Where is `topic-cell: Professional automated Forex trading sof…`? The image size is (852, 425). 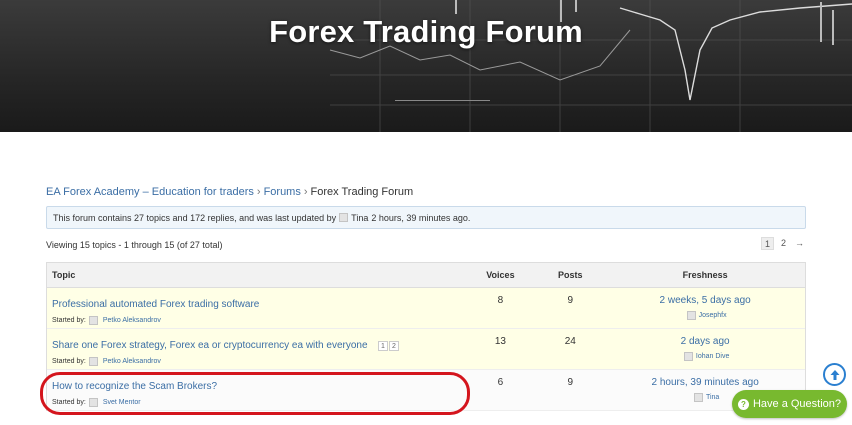
topic-cell: Professional automated Forex trading sof… is located at coordinates (256, 306).